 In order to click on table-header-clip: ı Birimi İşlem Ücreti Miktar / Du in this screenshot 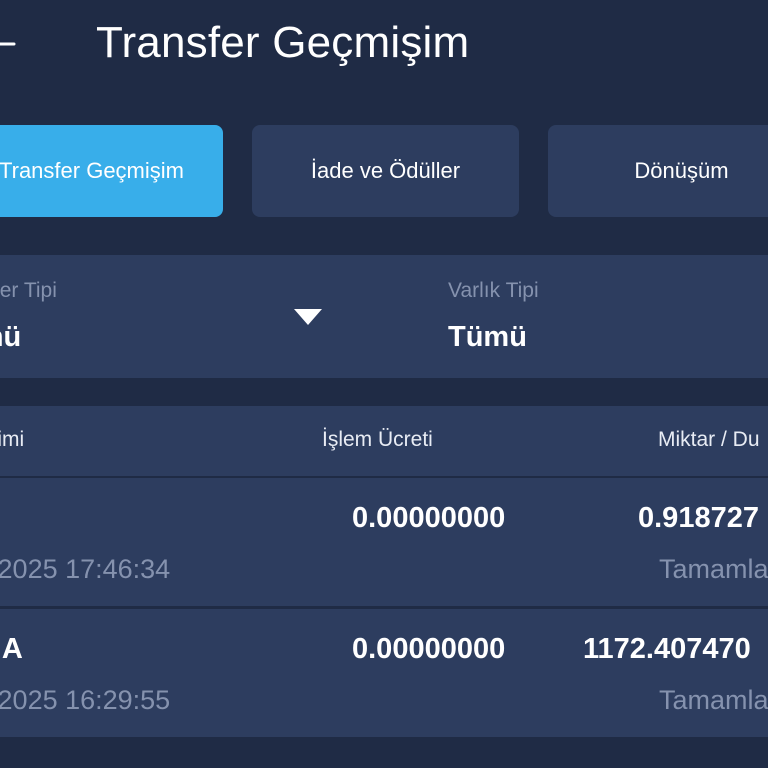, I will do `click(384, 441)`.